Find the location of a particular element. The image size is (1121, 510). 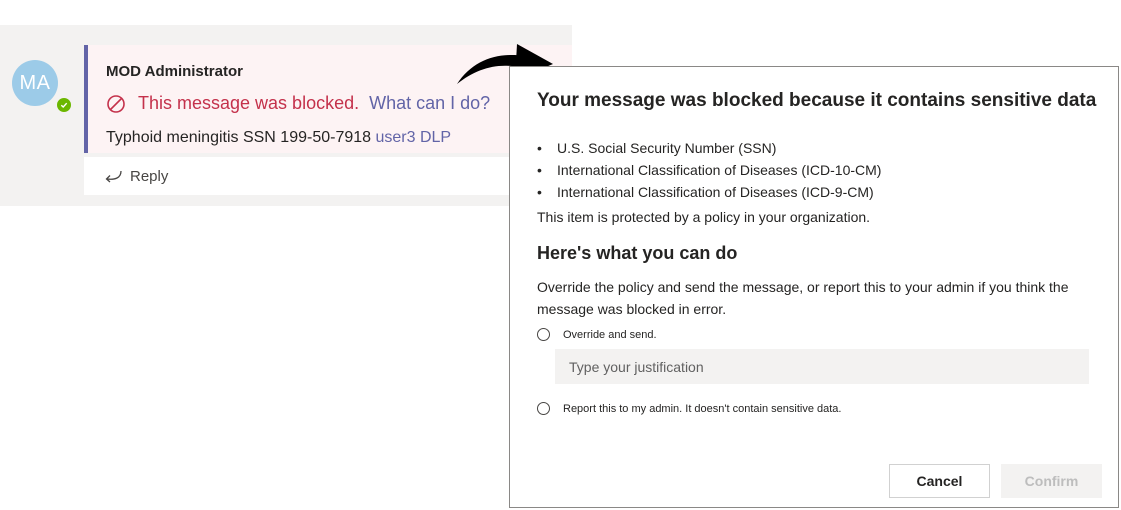

blocked-icon is located at coordinates (116, 103).